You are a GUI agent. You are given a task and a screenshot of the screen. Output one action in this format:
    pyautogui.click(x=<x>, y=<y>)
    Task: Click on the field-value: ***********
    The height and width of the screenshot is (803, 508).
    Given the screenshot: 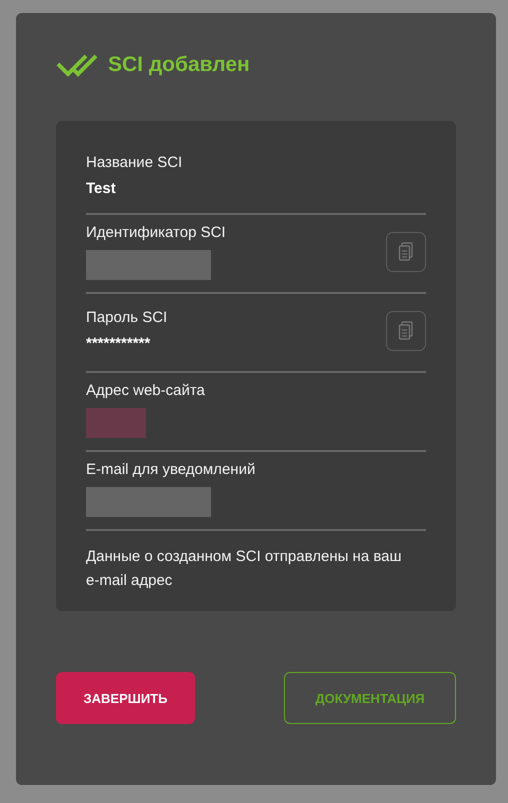 What is the action you would take?
    pyautogui.click(x=119, y=343)
    